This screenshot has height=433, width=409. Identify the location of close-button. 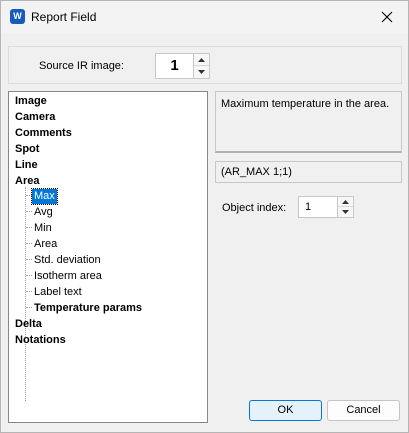
(387, 17).